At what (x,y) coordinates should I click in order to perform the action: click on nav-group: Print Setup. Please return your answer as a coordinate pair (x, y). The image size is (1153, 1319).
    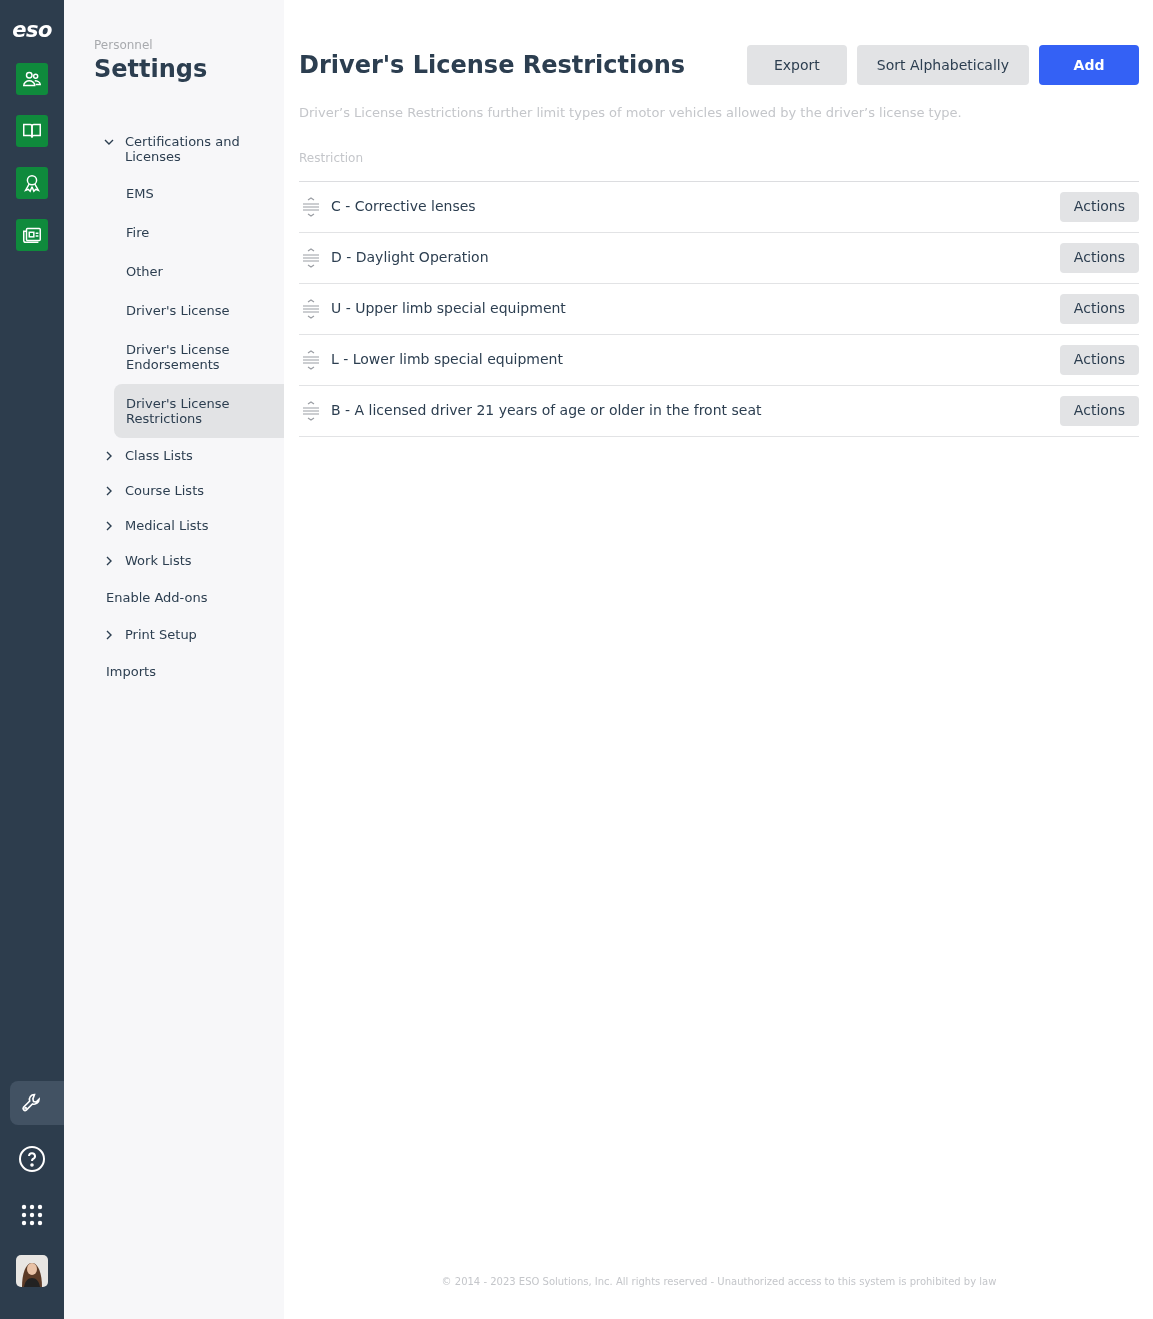
    Looking at the image, I should click on (174, 634).